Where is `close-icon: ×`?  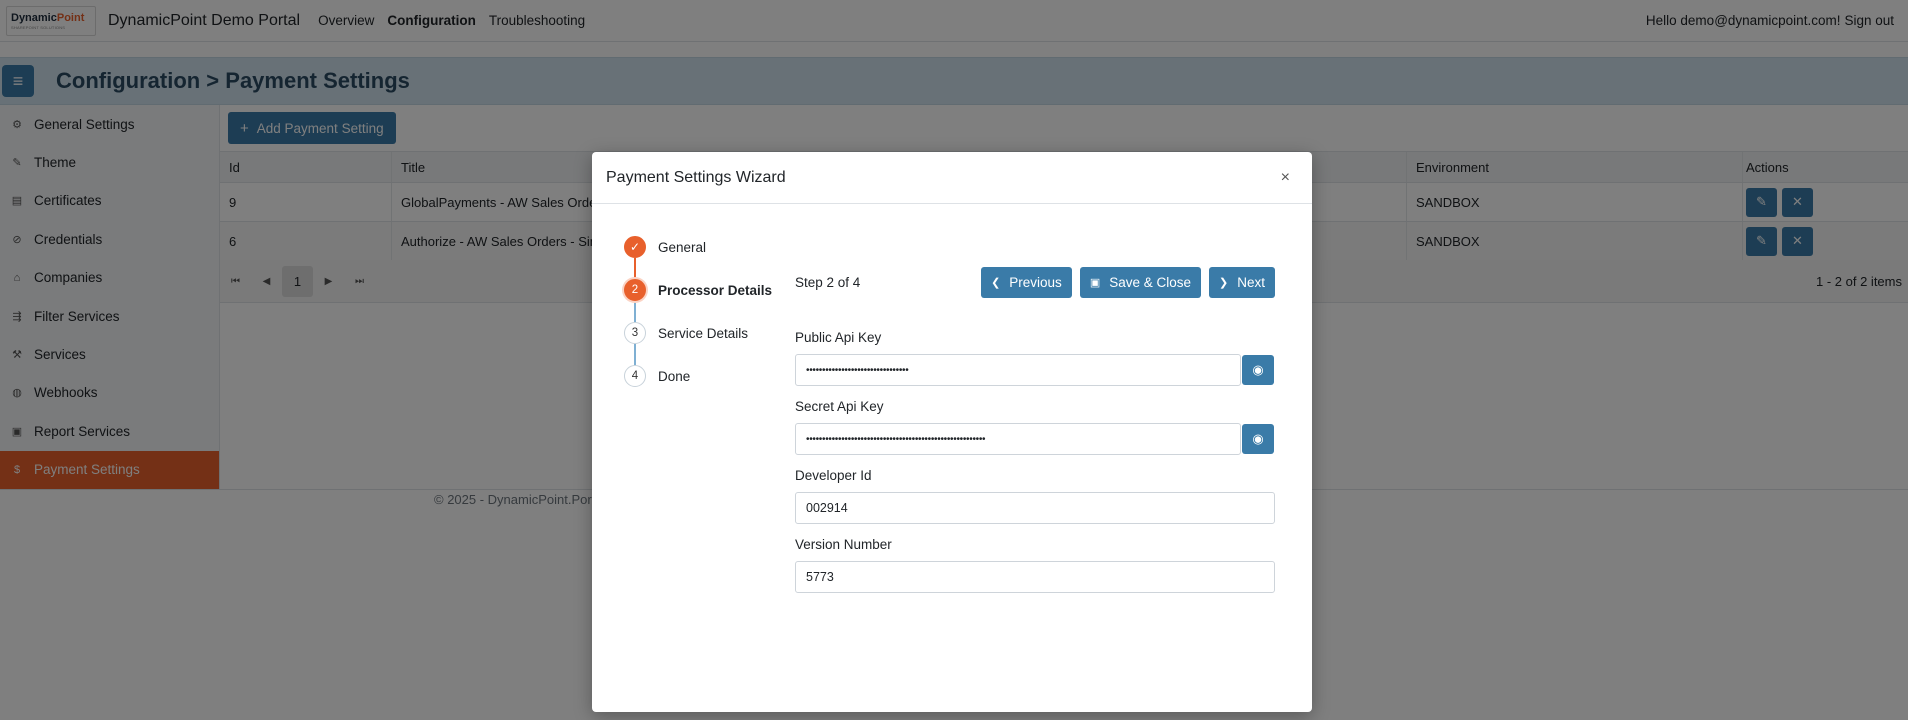
close-icon: × is located at coordinates (1285, 178).